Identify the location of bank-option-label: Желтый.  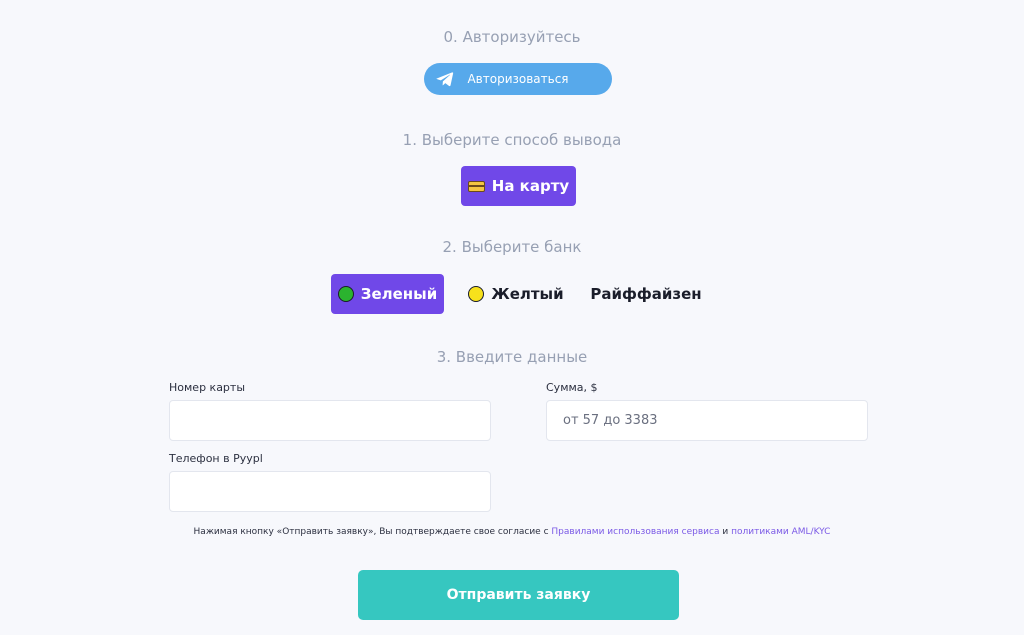
(527, 294).